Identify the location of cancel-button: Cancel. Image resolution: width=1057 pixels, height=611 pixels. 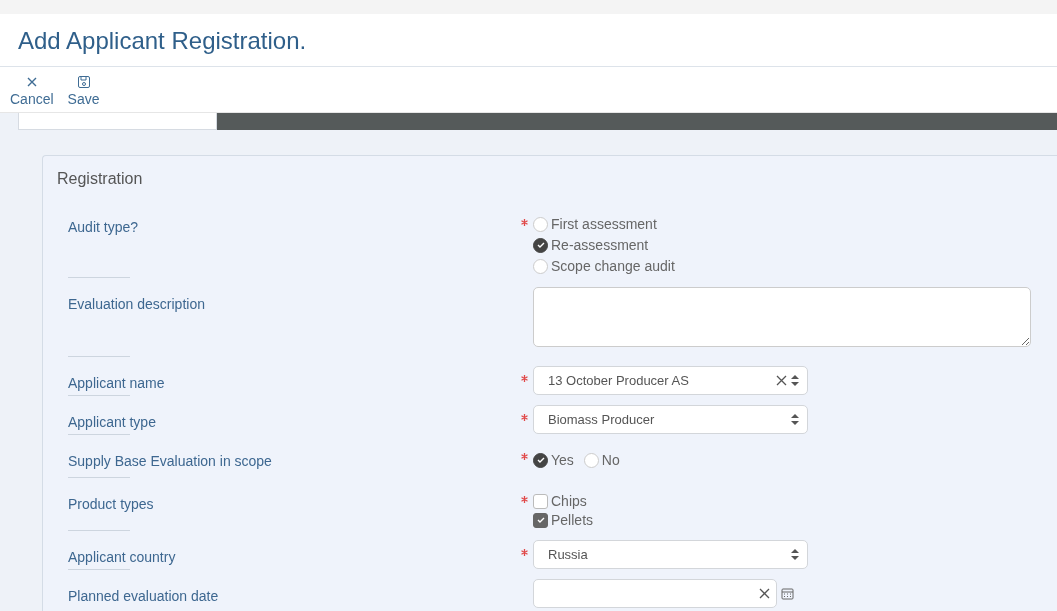
(32, 91).